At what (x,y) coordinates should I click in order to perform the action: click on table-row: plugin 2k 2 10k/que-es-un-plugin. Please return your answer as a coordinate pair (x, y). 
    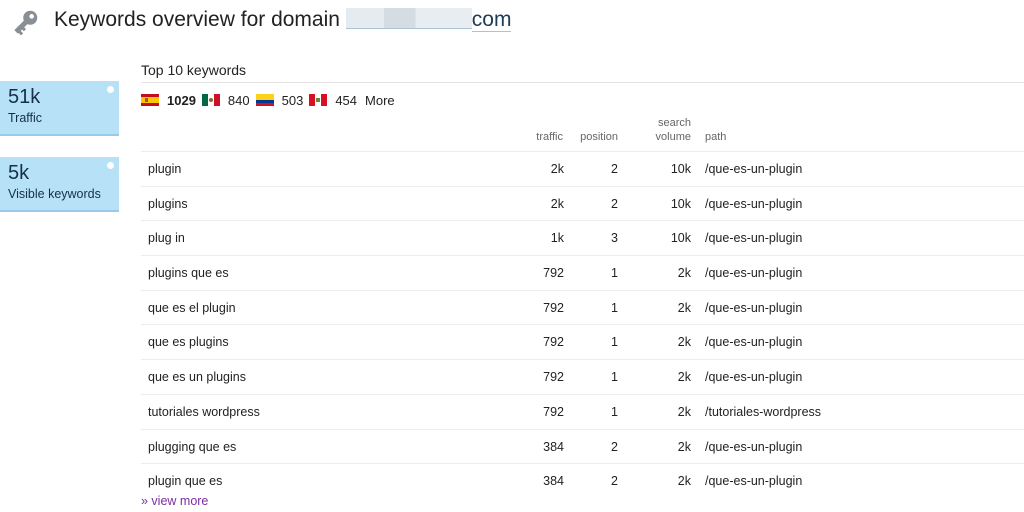
    Looking at the image, I should click on (582, 168).